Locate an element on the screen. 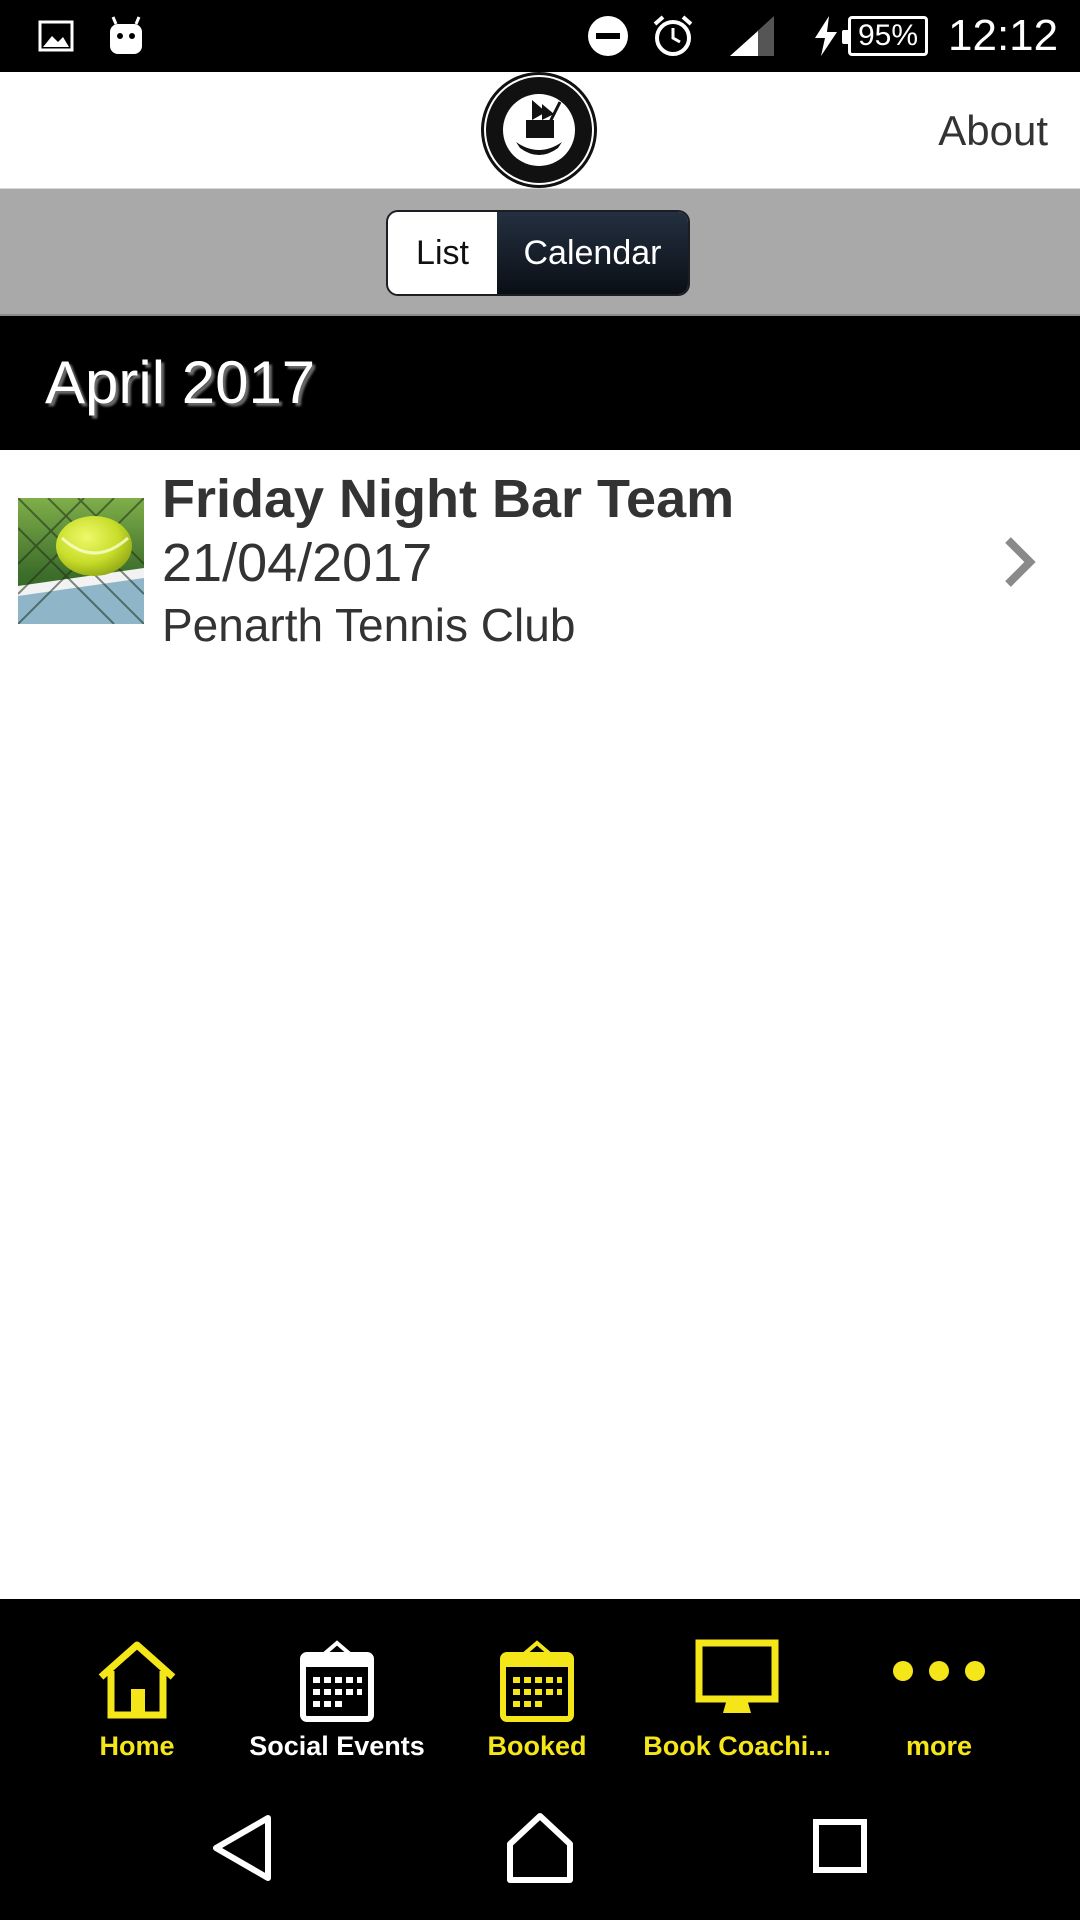  tab-home: Home is located at coordinates (137, 1689).